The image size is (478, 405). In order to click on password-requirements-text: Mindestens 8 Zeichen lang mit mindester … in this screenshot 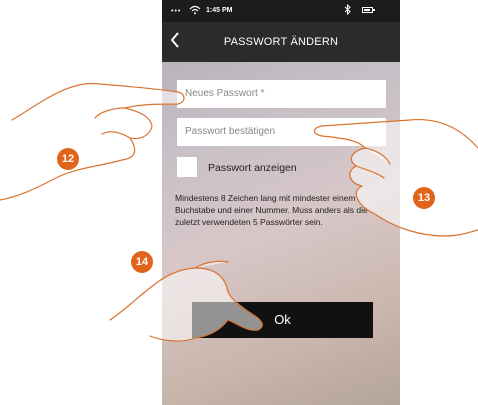, I will do `click(271, 210)`.